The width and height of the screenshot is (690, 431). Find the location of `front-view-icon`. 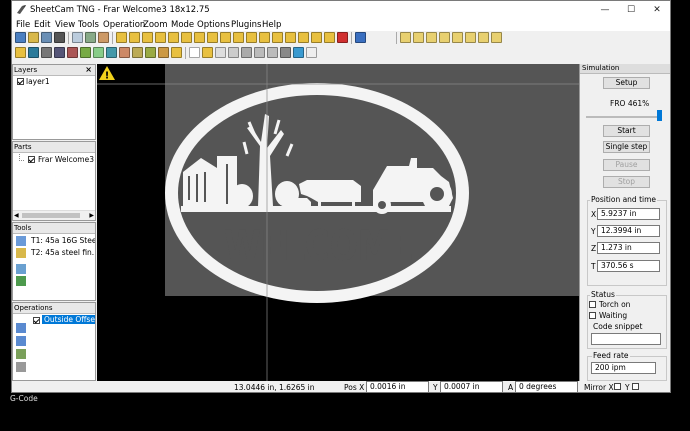

front-view-icon is located at coordinates (72, 52).